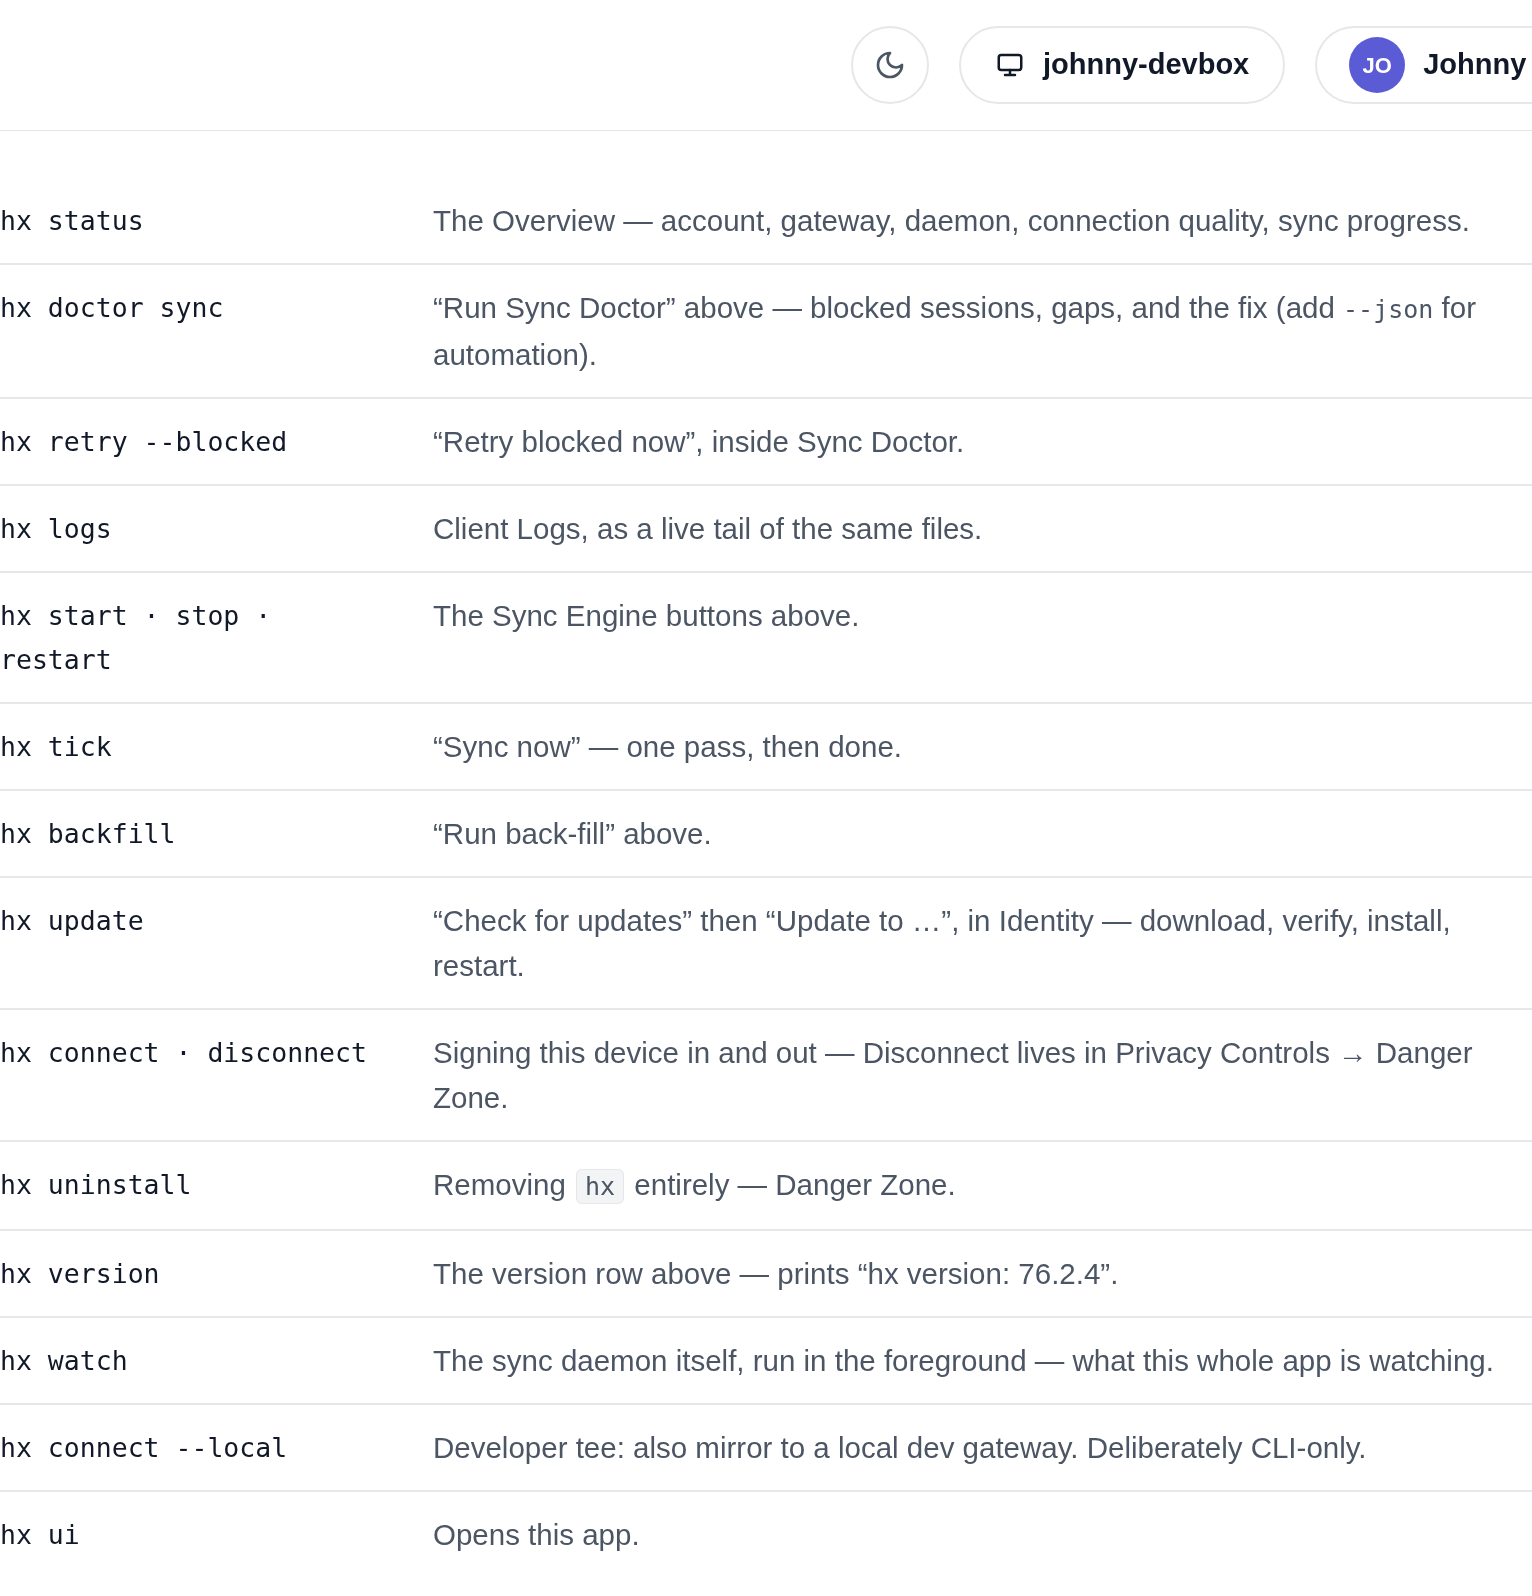 The width and height of the screenshot is (1532, 1596). Describe the element at coordinates (88, 834) in the screenshot. I see `command-name: hx backfill` at that location.